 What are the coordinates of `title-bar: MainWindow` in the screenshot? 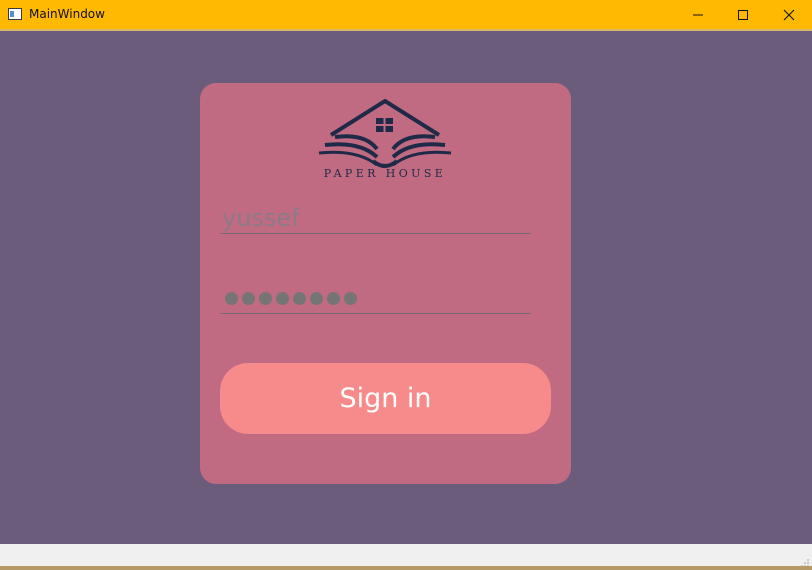 It's located at (406, 15).